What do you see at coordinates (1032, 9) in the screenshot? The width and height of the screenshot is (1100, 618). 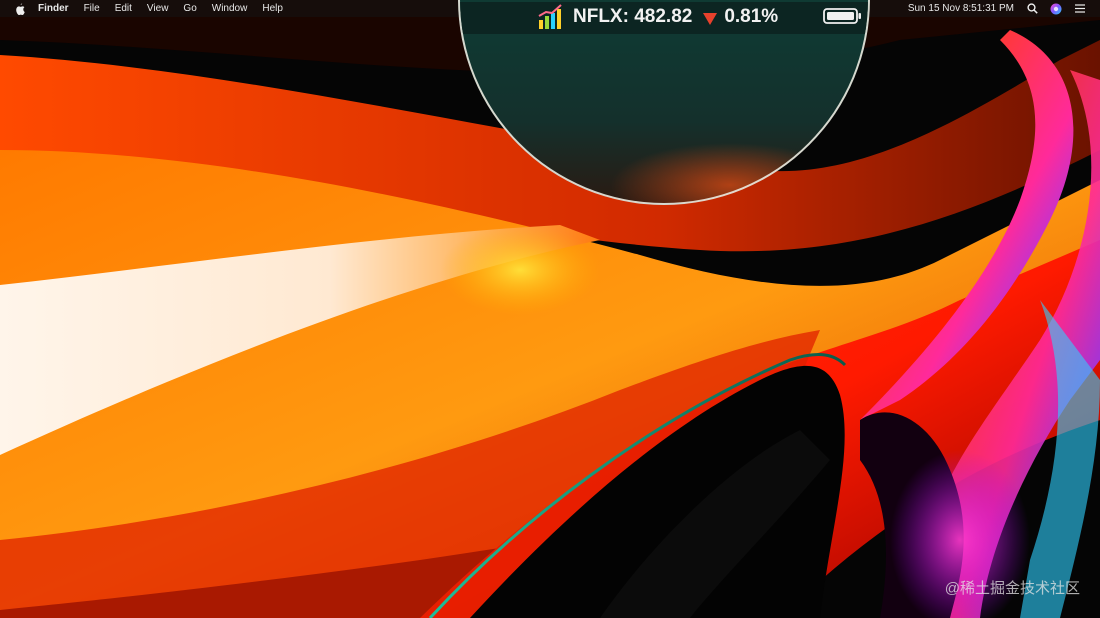 I see `search-icon` at bounding box center [1032, 9].